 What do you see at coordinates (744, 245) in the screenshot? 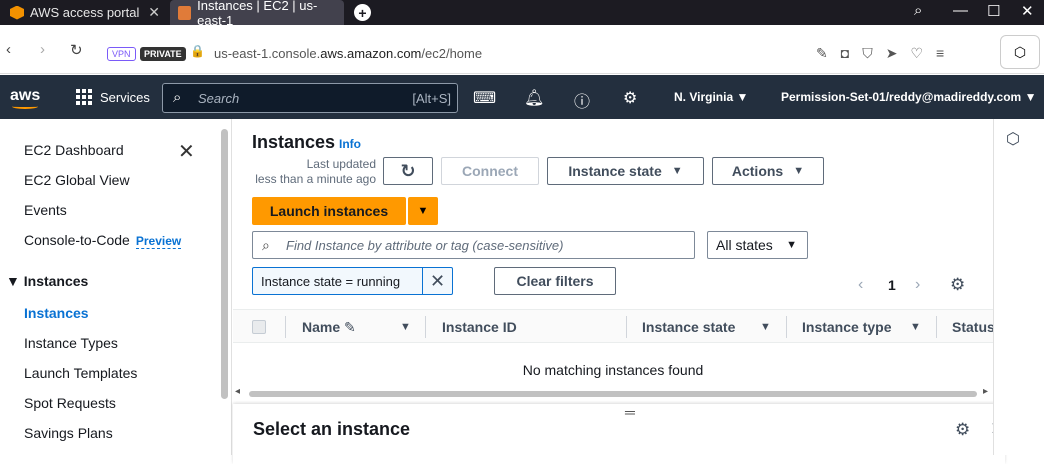
I see `state-filter-value: All states` at bounding box center [744, 245].